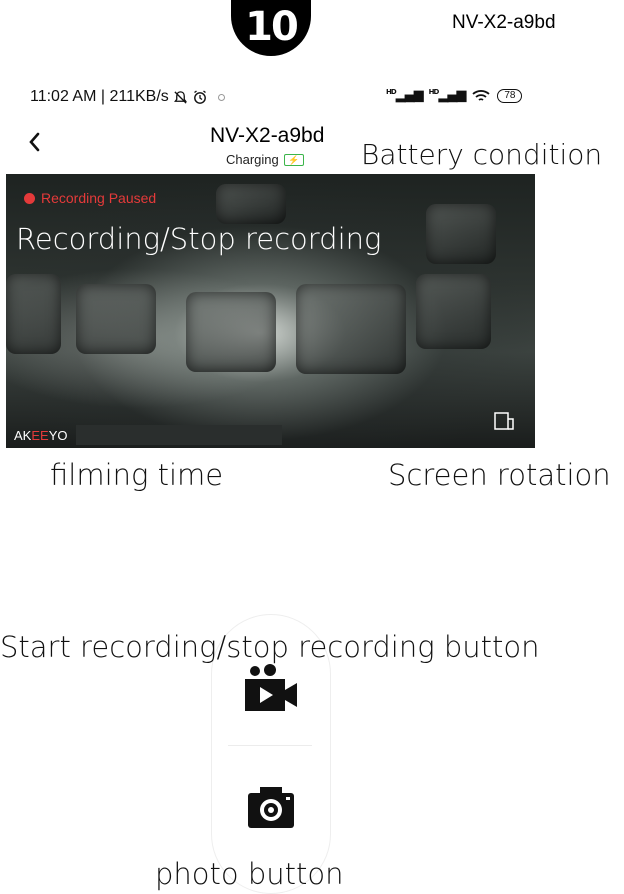  Describe the element at coordinates (447, 95) in the screenshot. I see `signal-icon-2: HD▂▄▆` at that location.